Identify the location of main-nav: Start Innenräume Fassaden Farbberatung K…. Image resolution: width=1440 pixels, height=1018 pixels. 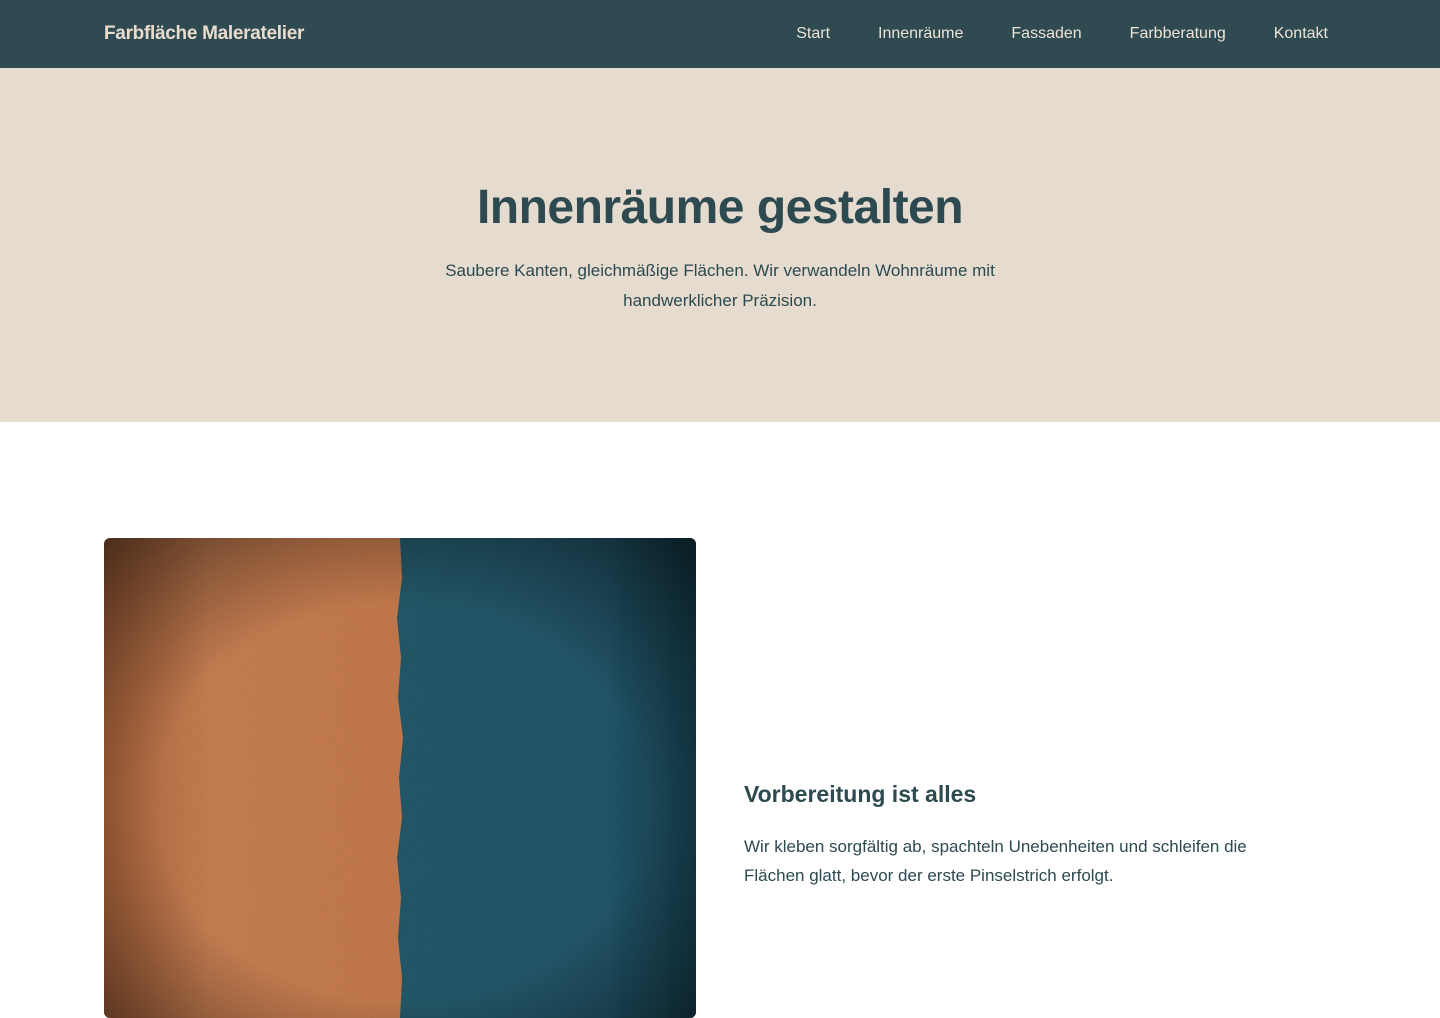
(1062, 34).